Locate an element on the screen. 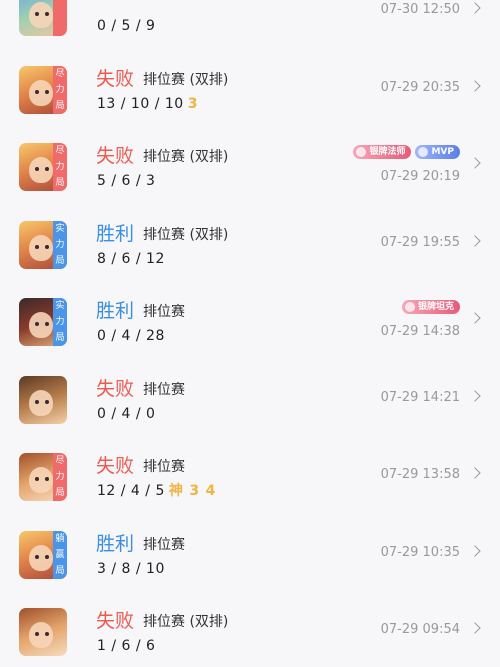 The height and width of the screenshot is (667, 500). match-row: 失败 排位赛 0 / 4 / 0 07-29 14:21 is located at coordinates (250, 393).